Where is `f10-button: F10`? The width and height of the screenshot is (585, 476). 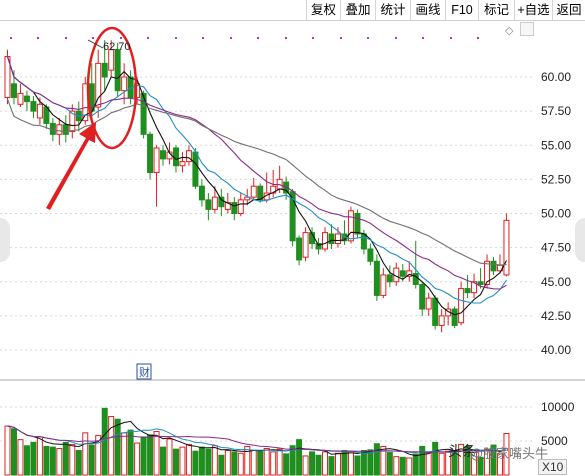
f10-button: F10 is located at coordinates (461, 10).